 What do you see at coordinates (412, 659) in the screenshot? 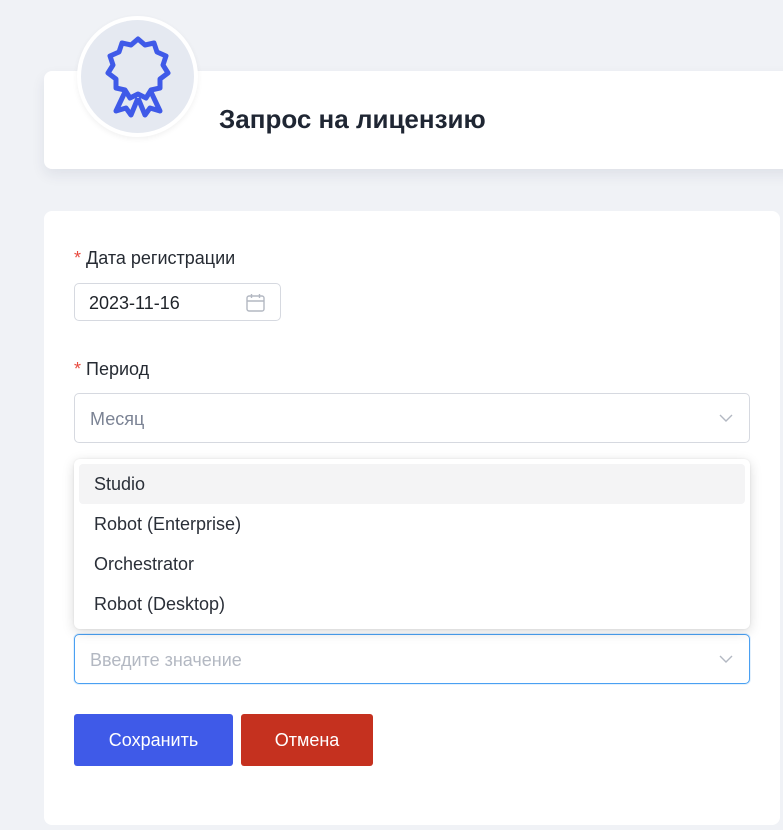
I see `product-select: Введите значение` at bounding box center [412, 659].